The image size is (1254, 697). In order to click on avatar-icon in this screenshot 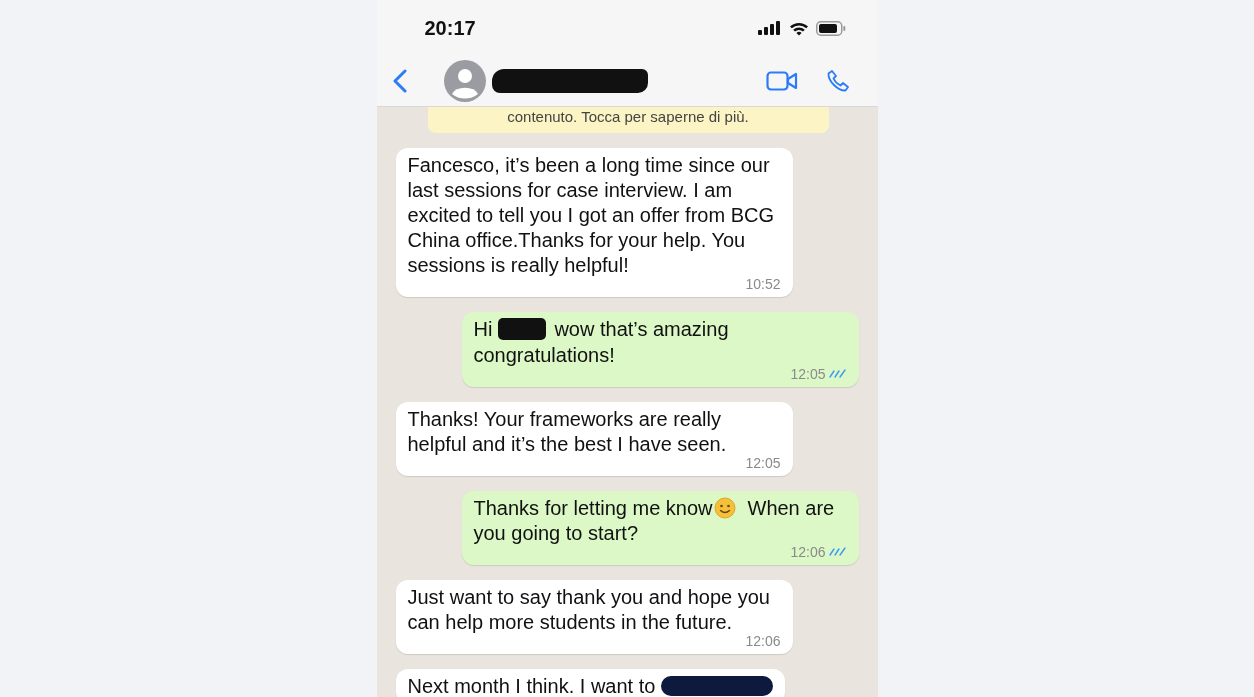, I will do `click(464, 81)`.